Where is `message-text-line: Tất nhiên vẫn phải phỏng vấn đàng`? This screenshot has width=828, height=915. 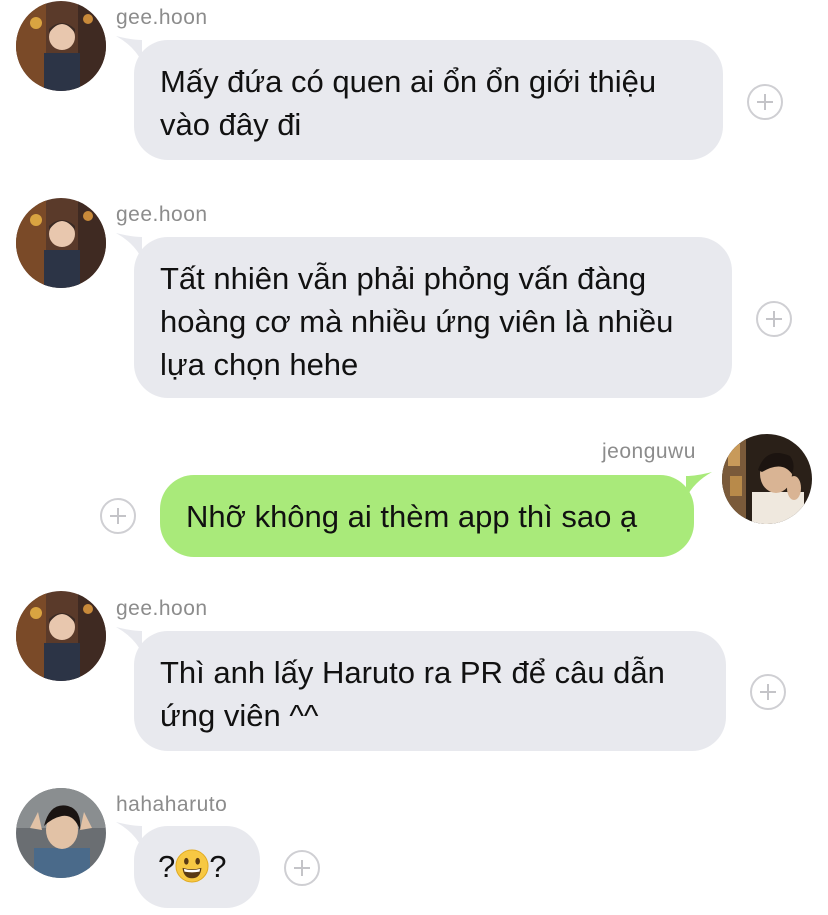
message-text-line: Tất nhiên vẫn phải phỏng vấn đàng is located at coordinates (403, 278).